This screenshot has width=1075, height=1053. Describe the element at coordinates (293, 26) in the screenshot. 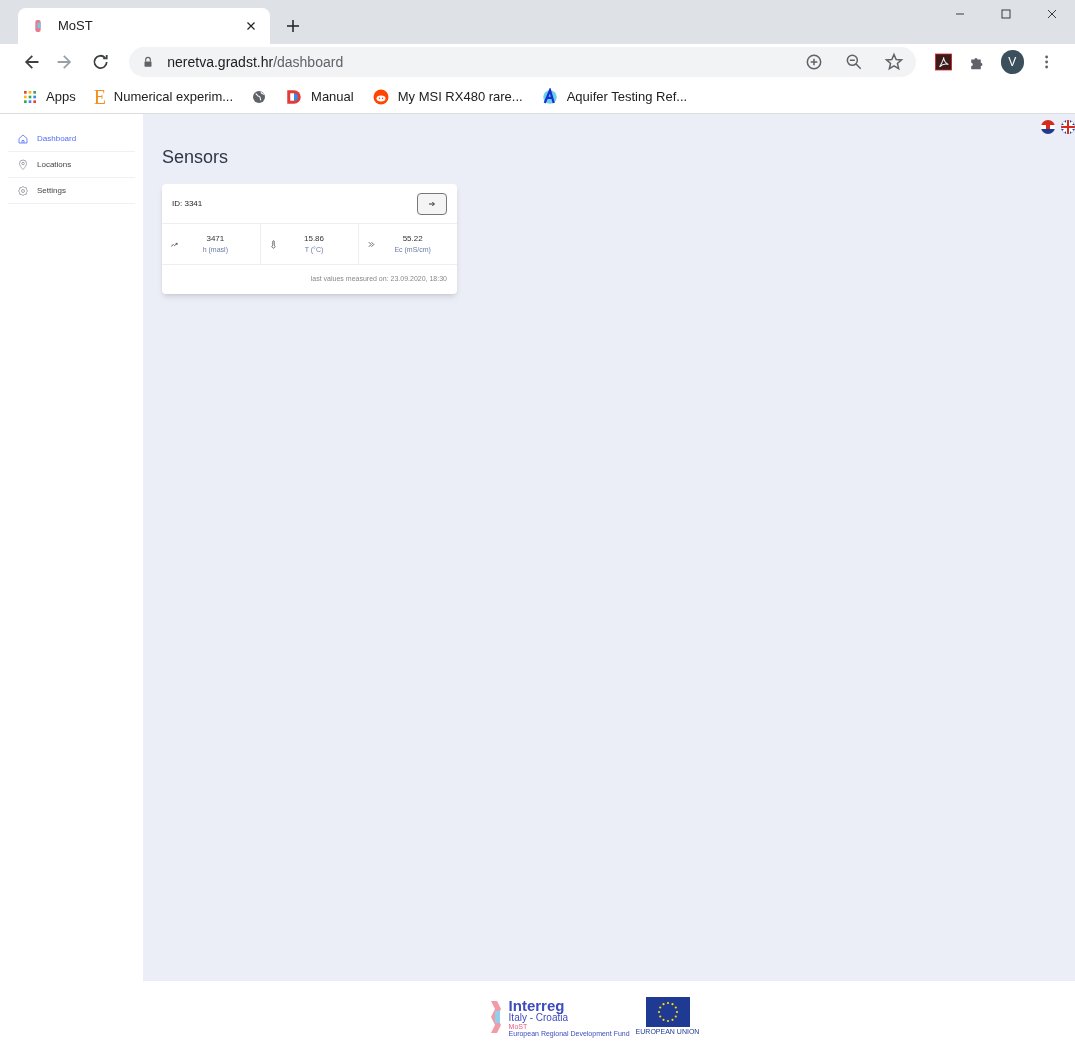

I see `new-tab-icon` at that location.